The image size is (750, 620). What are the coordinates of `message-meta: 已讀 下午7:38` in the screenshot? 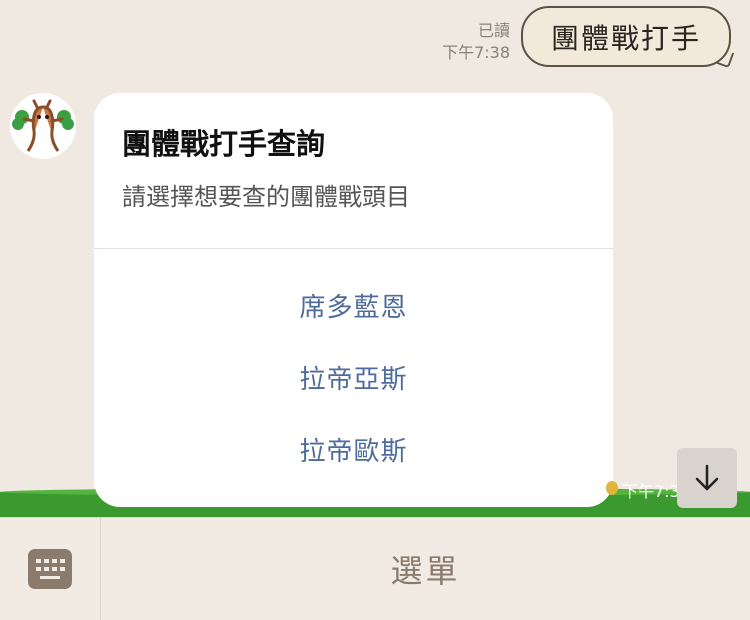 It's located at (476, 42).